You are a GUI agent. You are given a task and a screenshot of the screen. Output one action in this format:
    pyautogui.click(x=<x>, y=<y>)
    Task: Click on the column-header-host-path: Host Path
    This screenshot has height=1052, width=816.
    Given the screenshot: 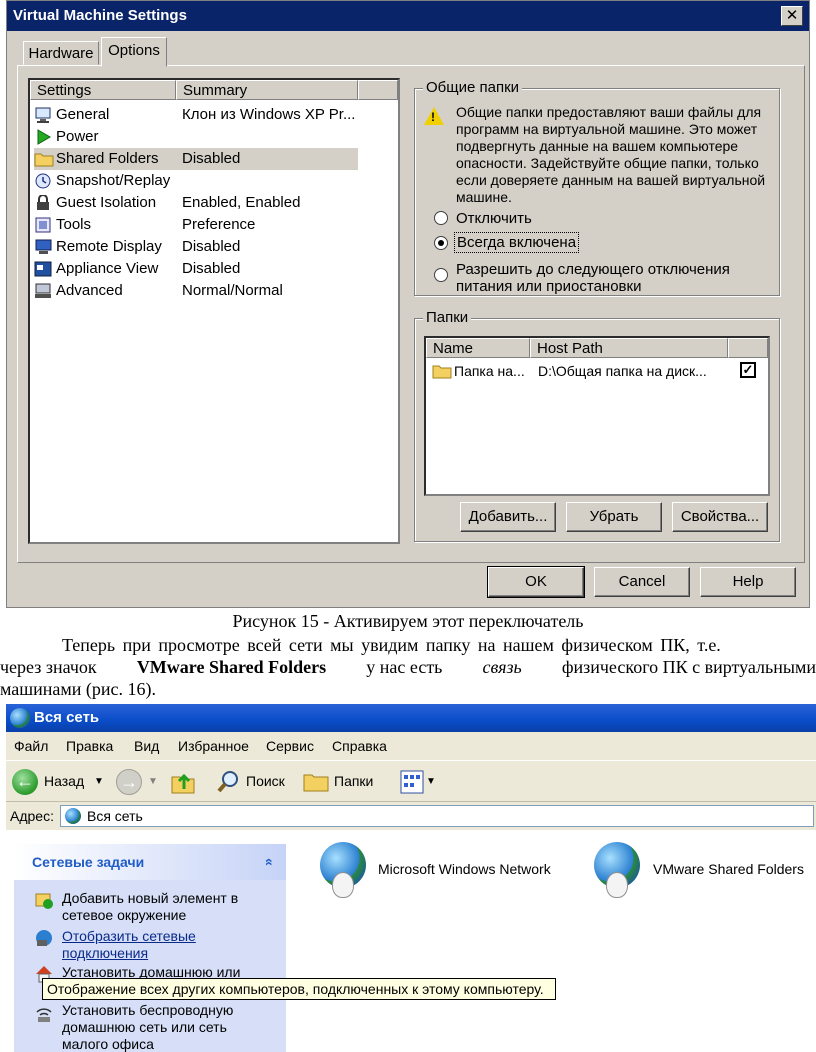 What is the action you would take?
    pyautogui.click(x=629, y=348)
    